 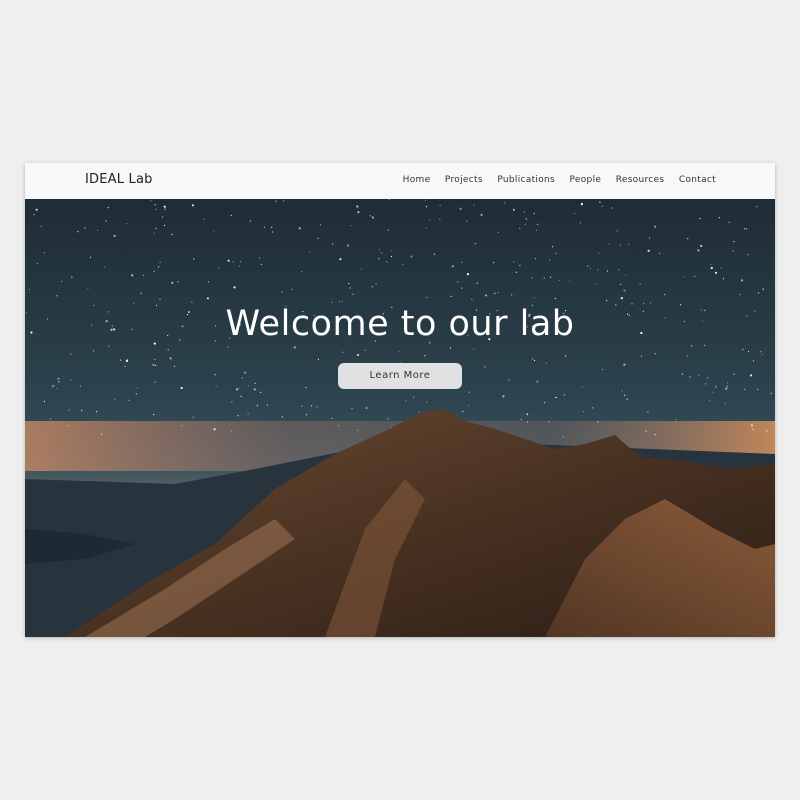 I want to click on nav-link-publications: Publications, so click(x=526, y=180).